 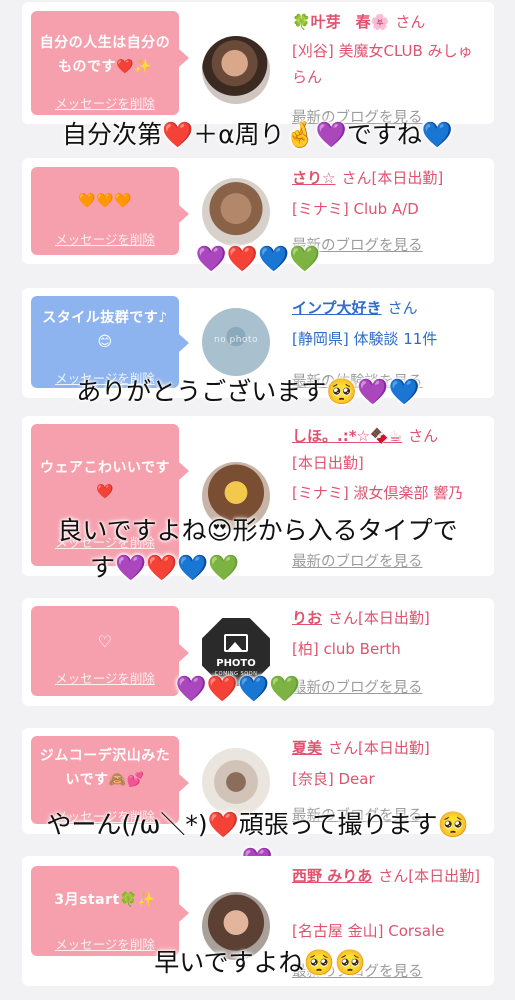 I want to click on profile-info: 🍀叶芽 春🌸 さん [刈谷] 美魔女CLUB みしゅらん, so click(x=389, y=50).